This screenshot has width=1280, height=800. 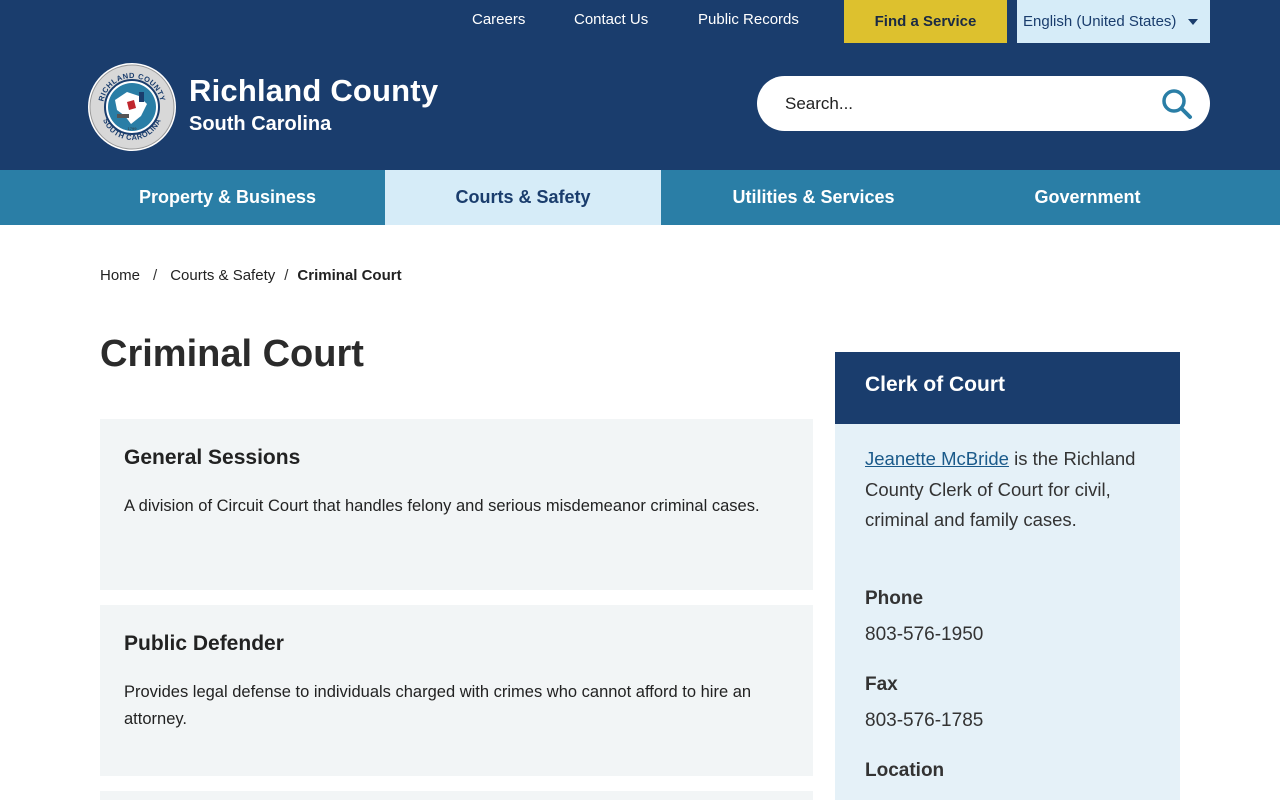 I want to click on sidebar-title: Clerk of Court, so click(x=935, y=384).